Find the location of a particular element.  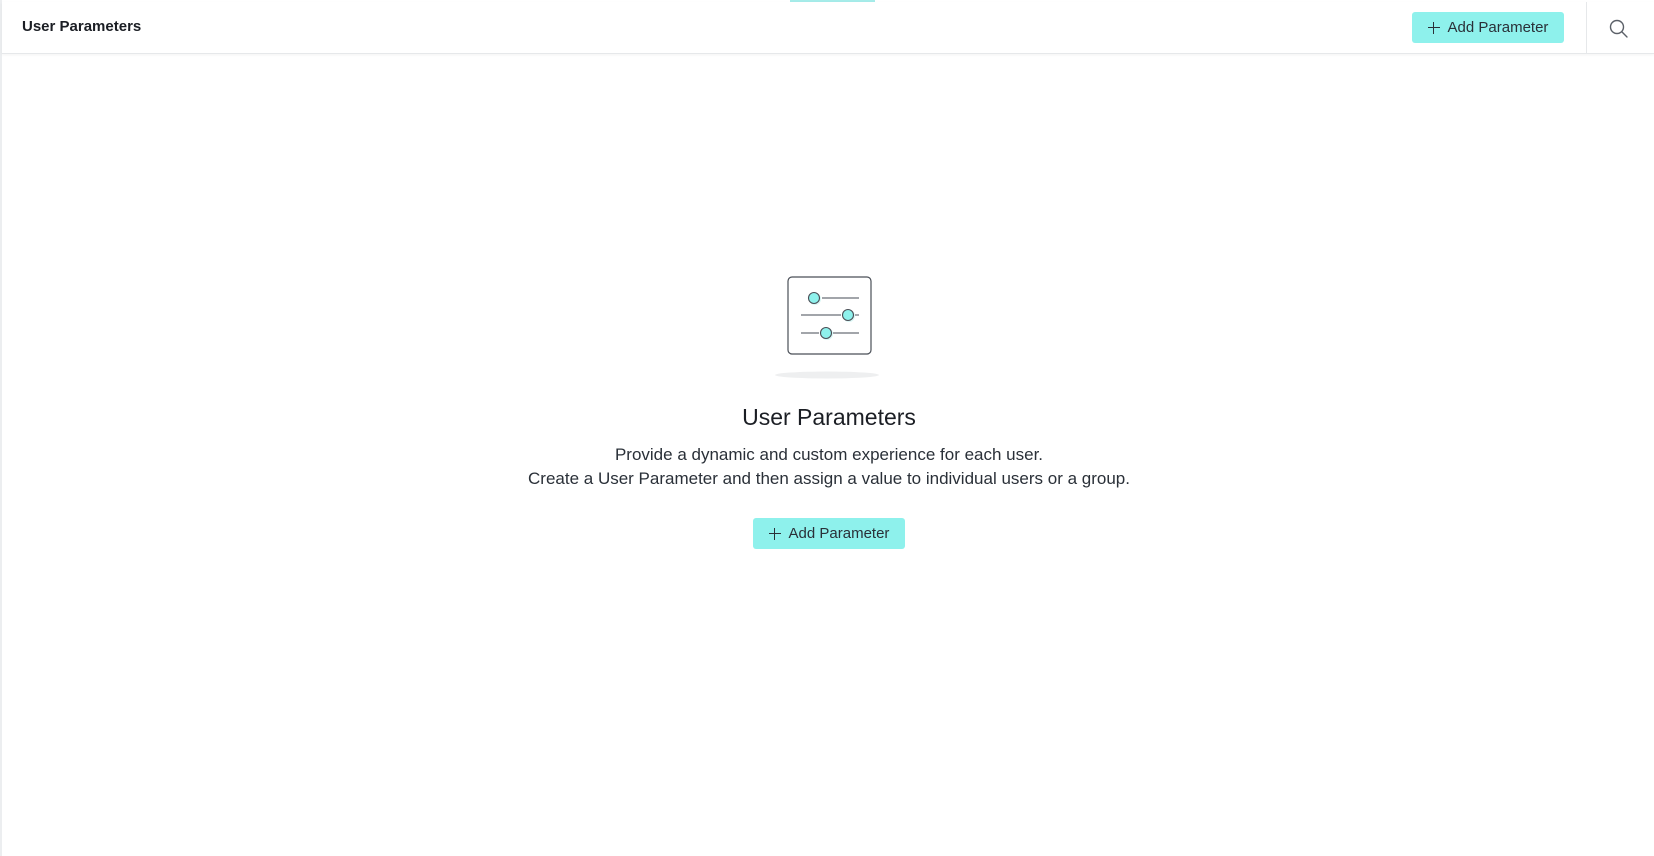

search-icon is located at coordinates (1618, 28).